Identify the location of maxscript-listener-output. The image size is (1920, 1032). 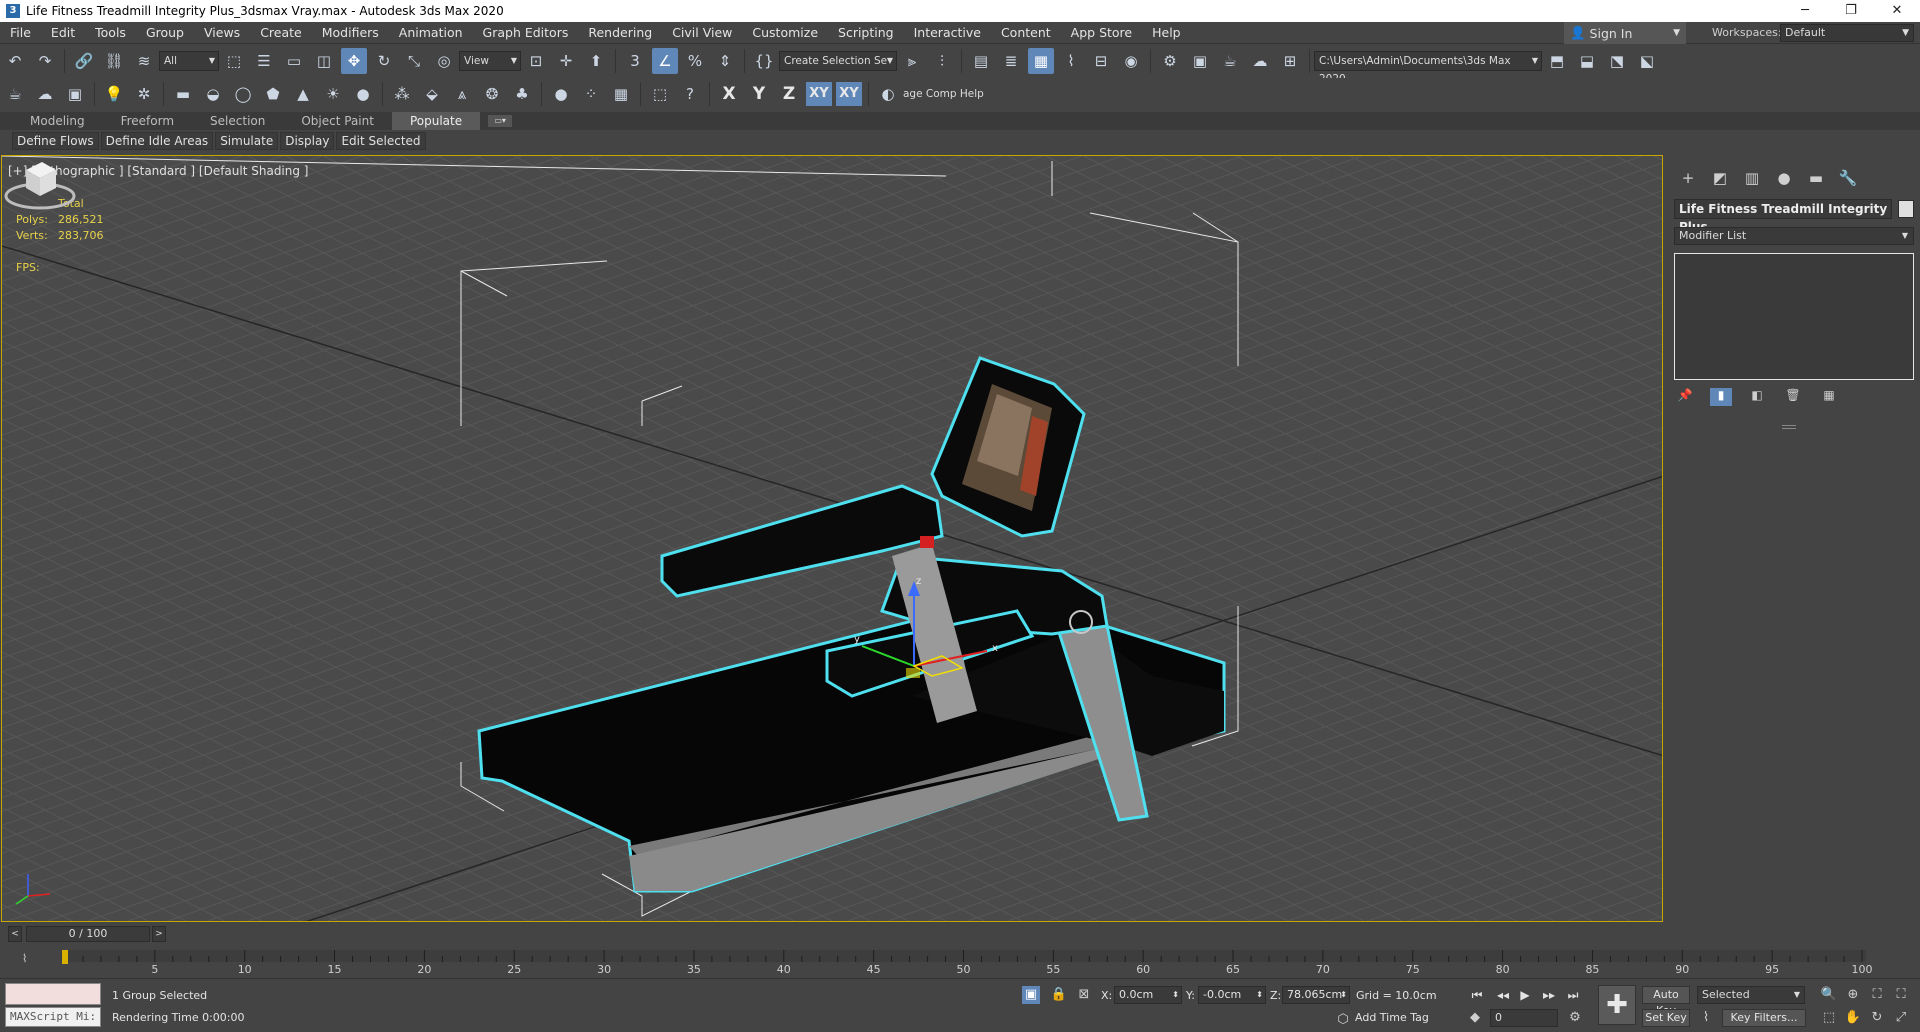
(53, 994).